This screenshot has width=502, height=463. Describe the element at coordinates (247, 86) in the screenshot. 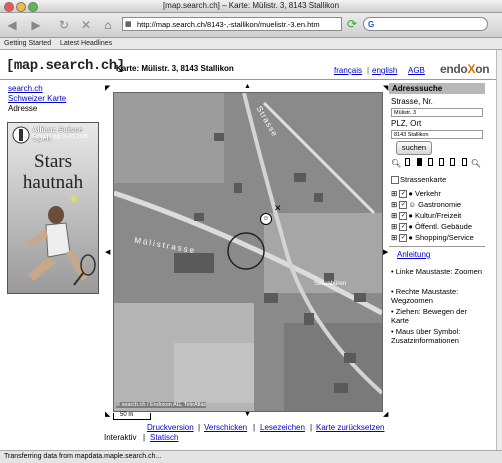

I see `pan-north-arrow: ▲` at that location.